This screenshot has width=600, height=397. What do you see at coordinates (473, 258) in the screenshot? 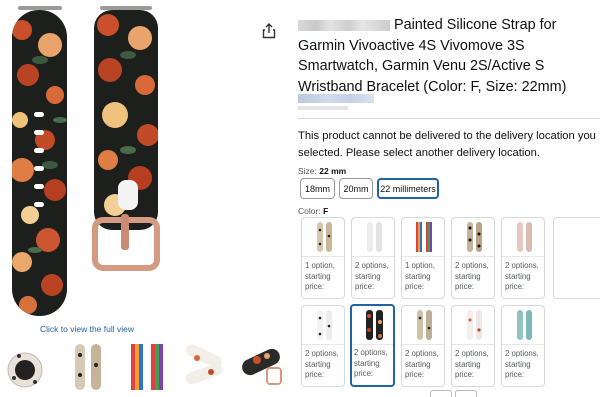
I see `color-swatch-leopard-dark: 2 options, starting price:` at bounding box center [473, 258].